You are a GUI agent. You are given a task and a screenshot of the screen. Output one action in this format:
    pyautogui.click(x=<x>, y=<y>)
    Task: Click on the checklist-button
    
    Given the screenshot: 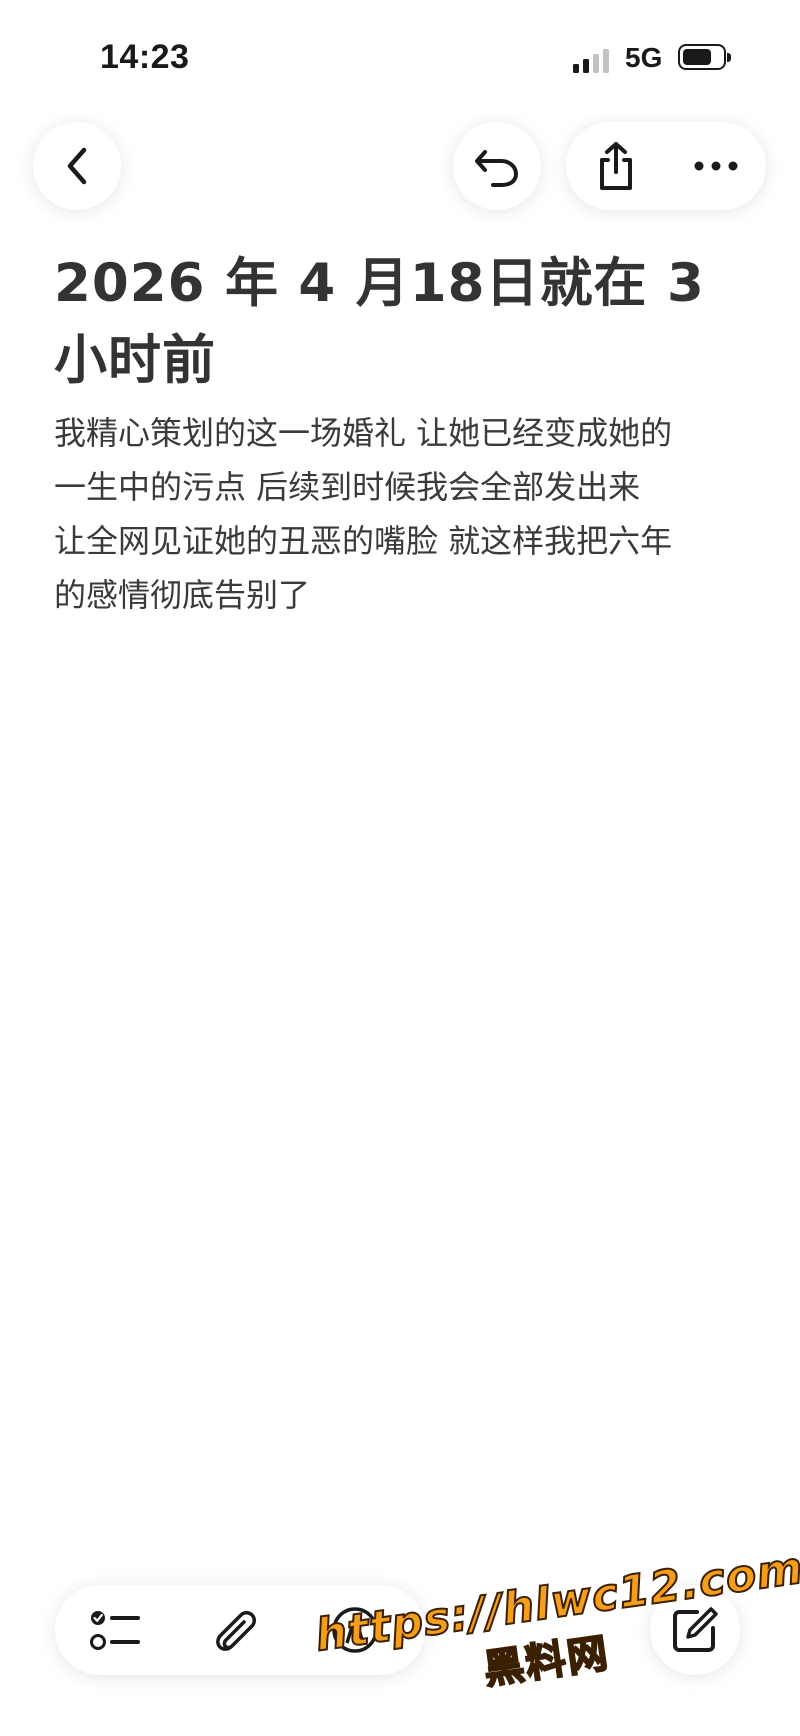 What is the action you would take?
    pyautogui.click(x=115, y=1630)
    